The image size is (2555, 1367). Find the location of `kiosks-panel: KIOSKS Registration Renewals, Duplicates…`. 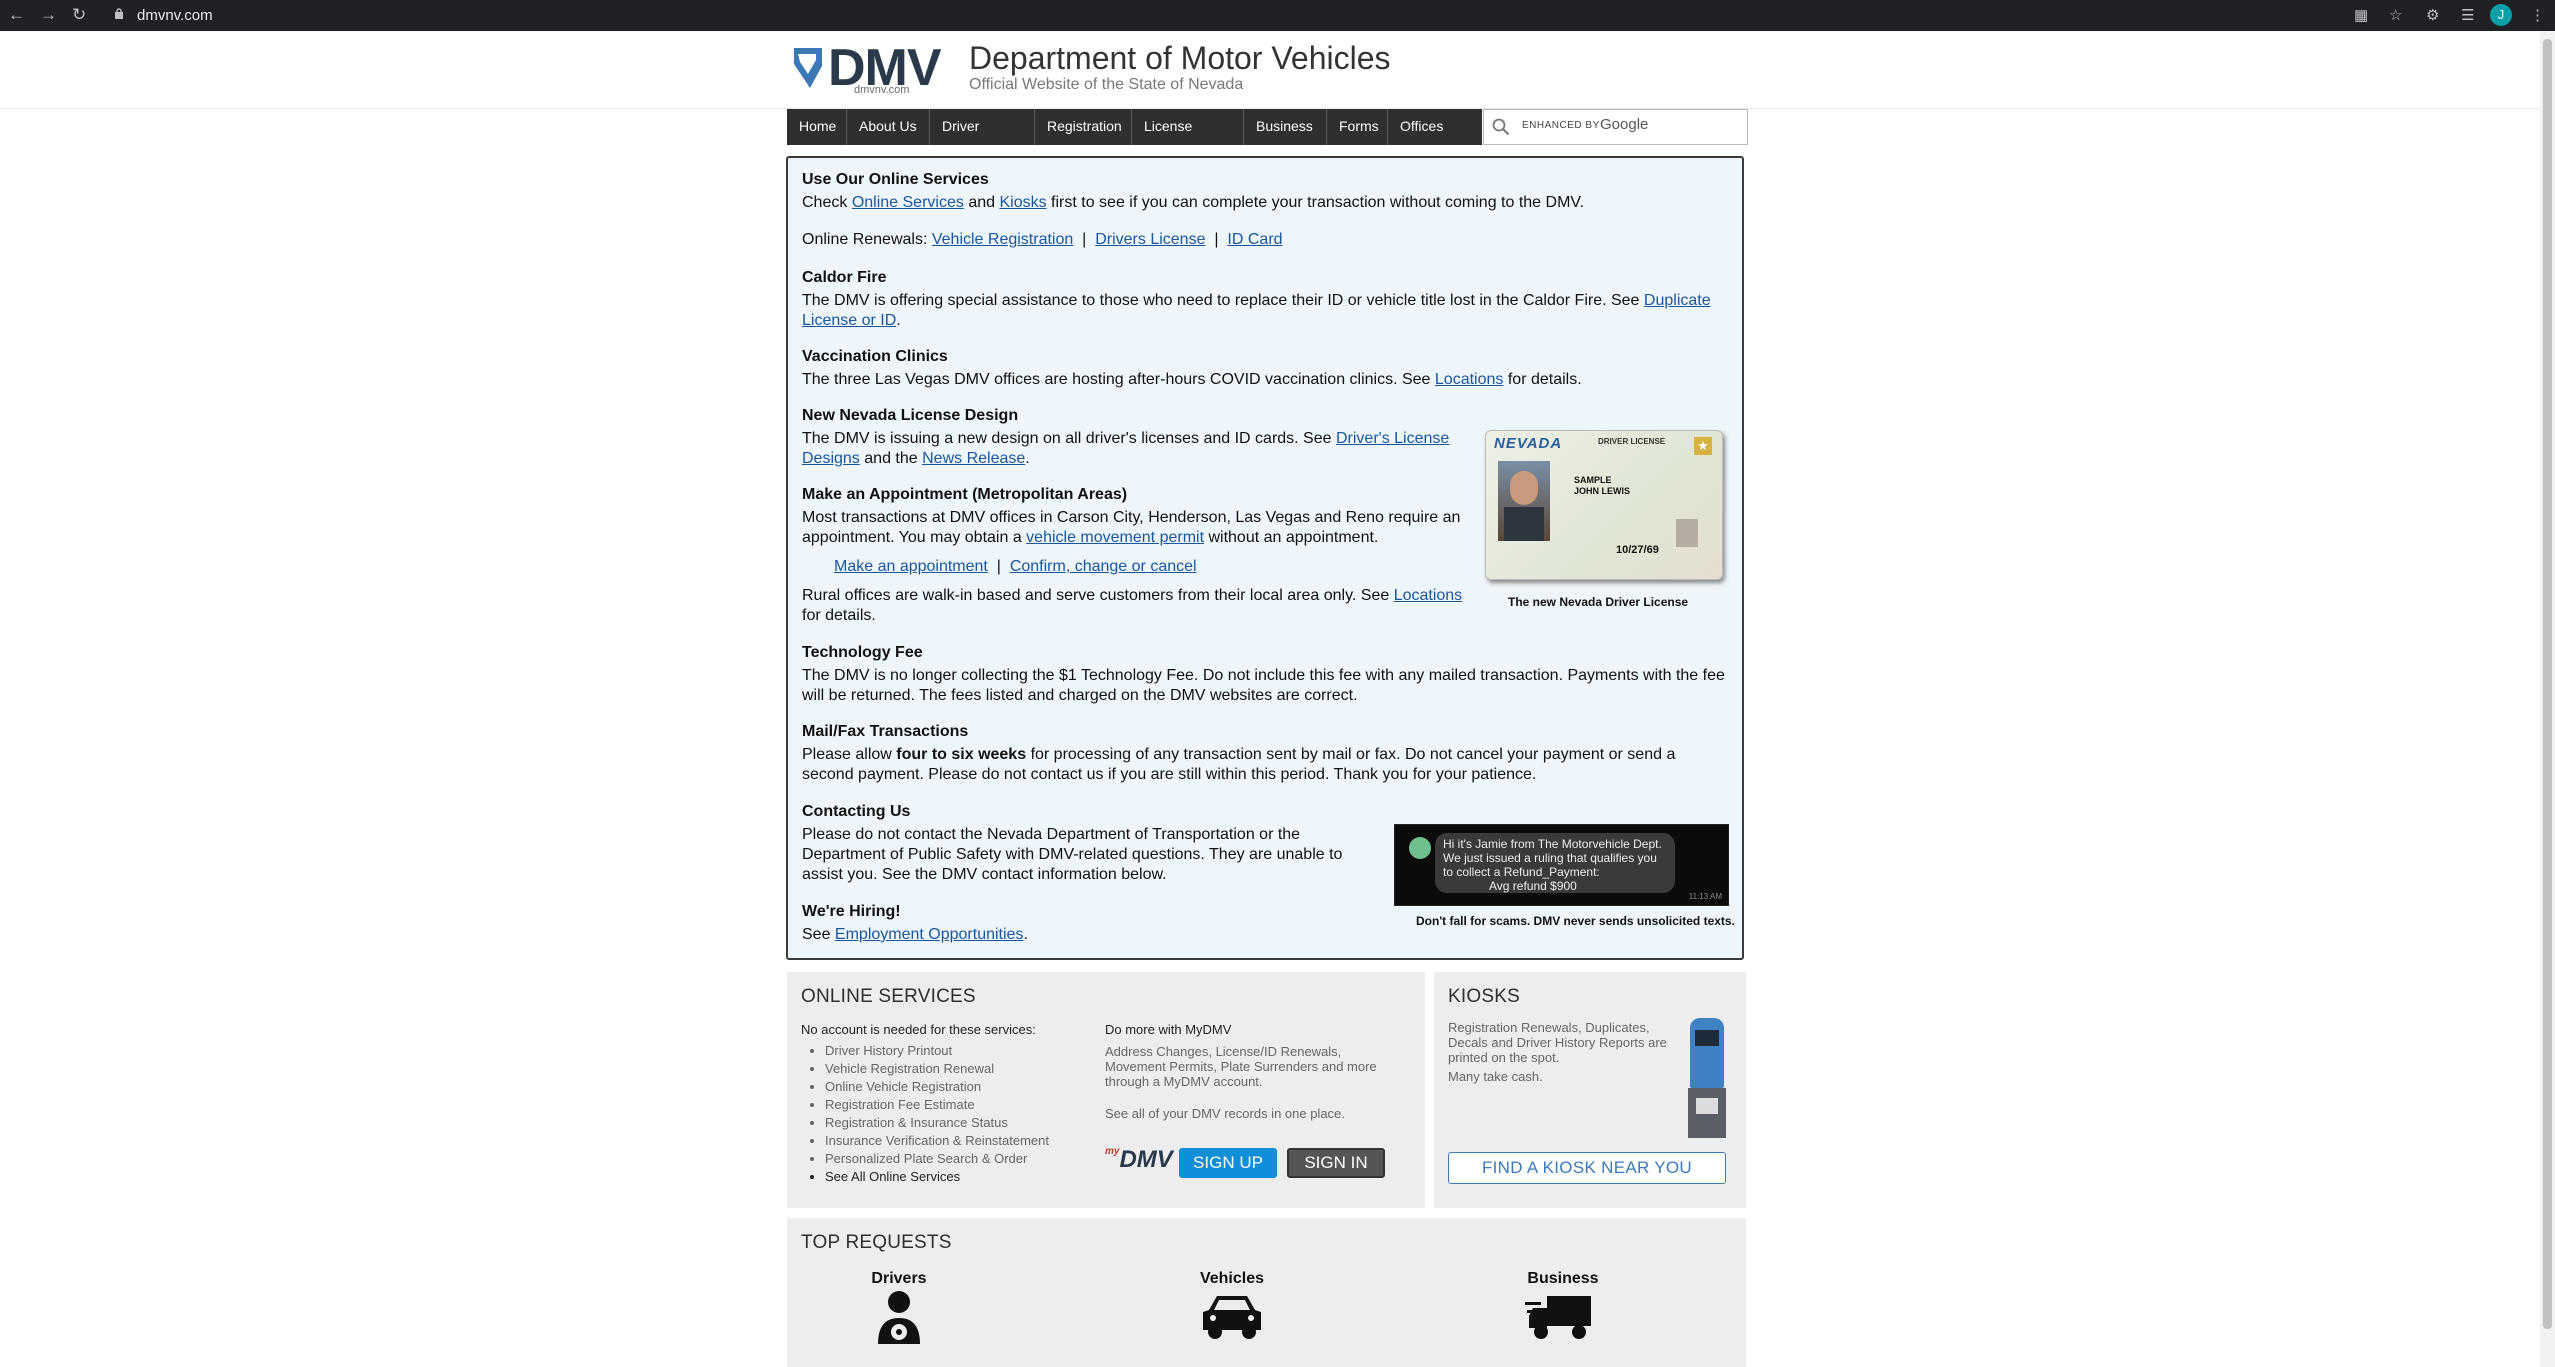

kiosks-panel: KIOSKS Registration Renewals, Duplicates… is located at coordinates (1590, 1090).